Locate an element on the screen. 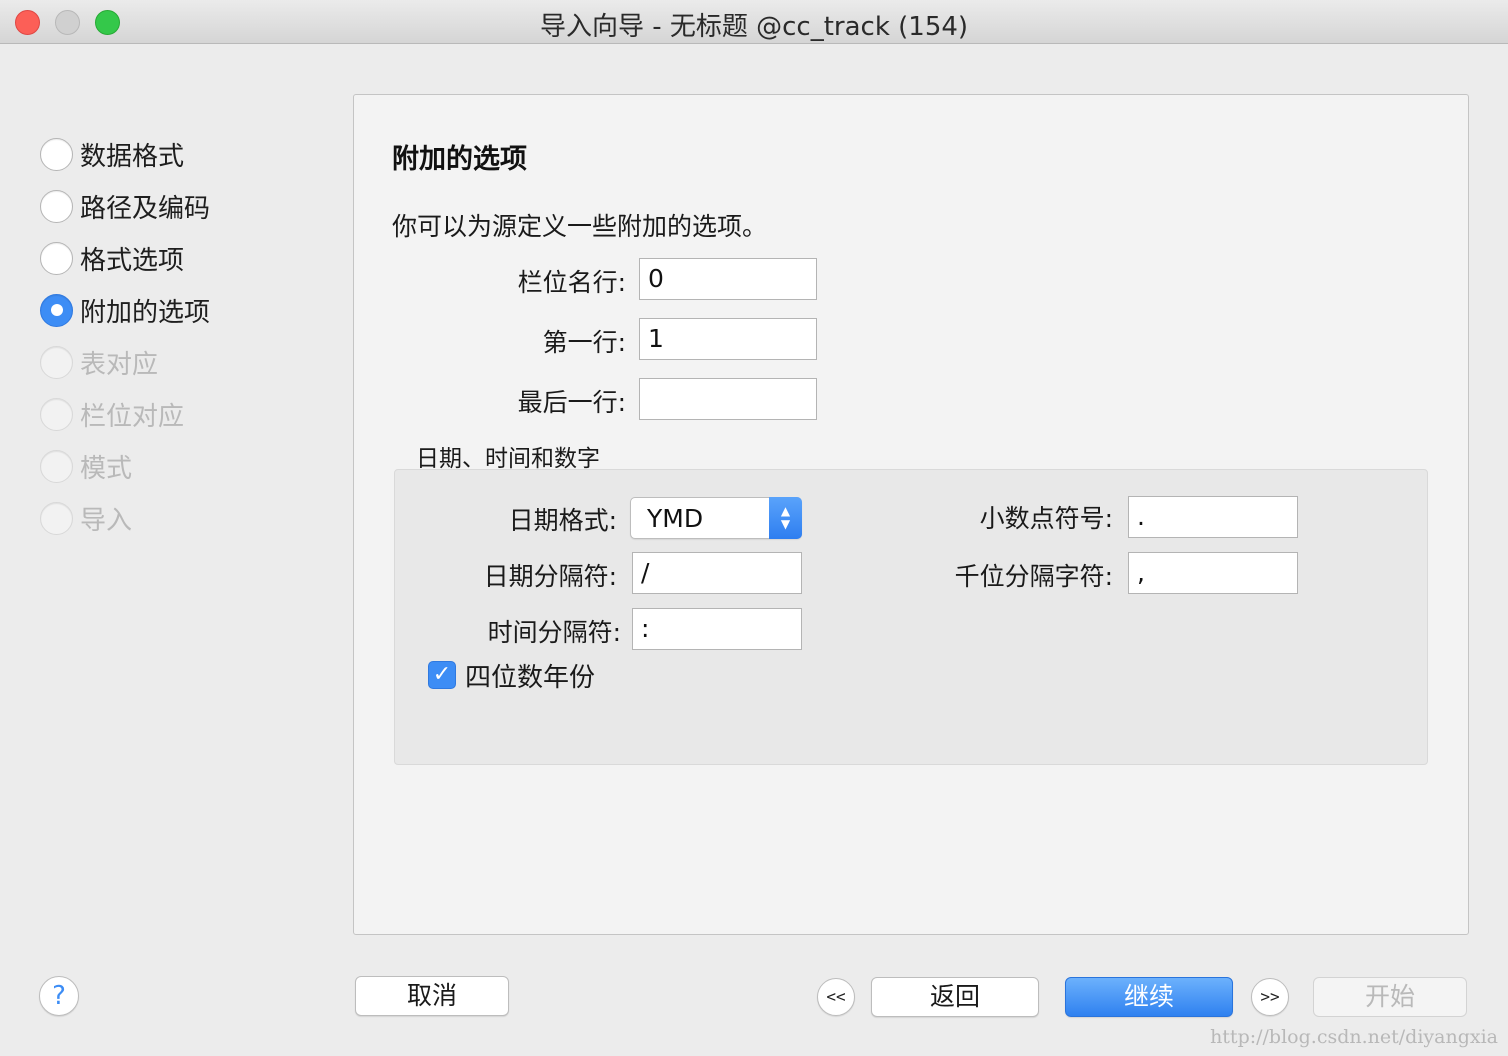  start-button: 开始 is located at coordinates (1390, 997).